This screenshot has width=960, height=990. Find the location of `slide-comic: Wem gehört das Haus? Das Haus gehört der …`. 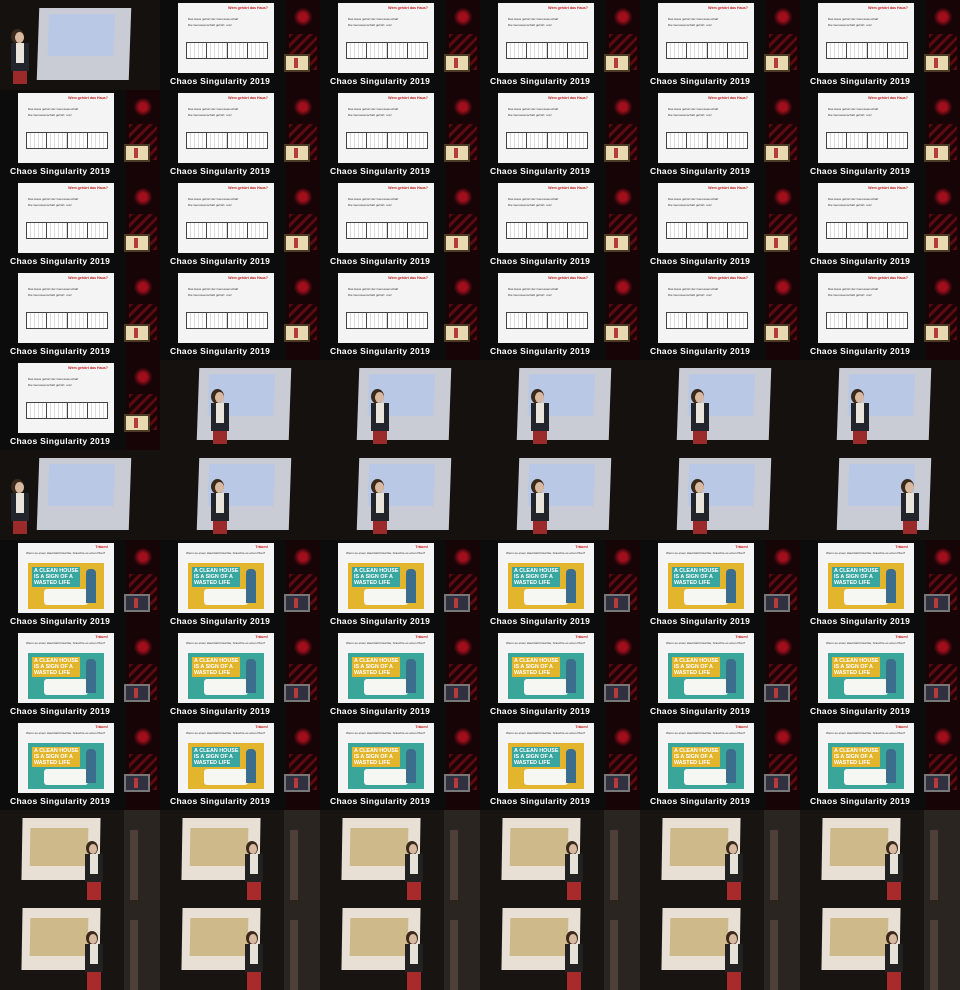

slide-comic: Wem gehört das Haus? Das Haus gehört der … is located at coordinates (866, 308).